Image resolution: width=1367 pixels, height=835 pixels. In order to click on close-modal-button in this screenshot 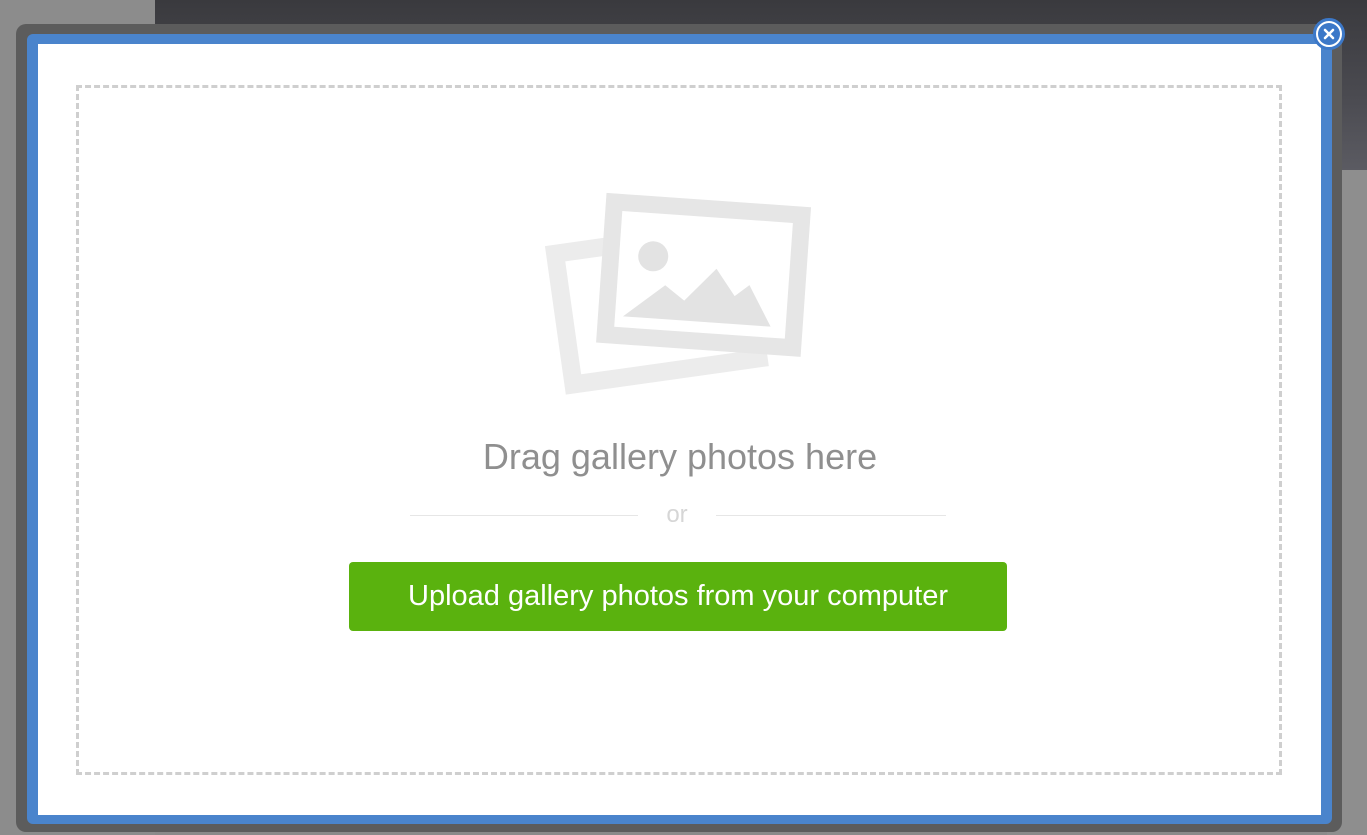, I will do `click(1329, 34)`.